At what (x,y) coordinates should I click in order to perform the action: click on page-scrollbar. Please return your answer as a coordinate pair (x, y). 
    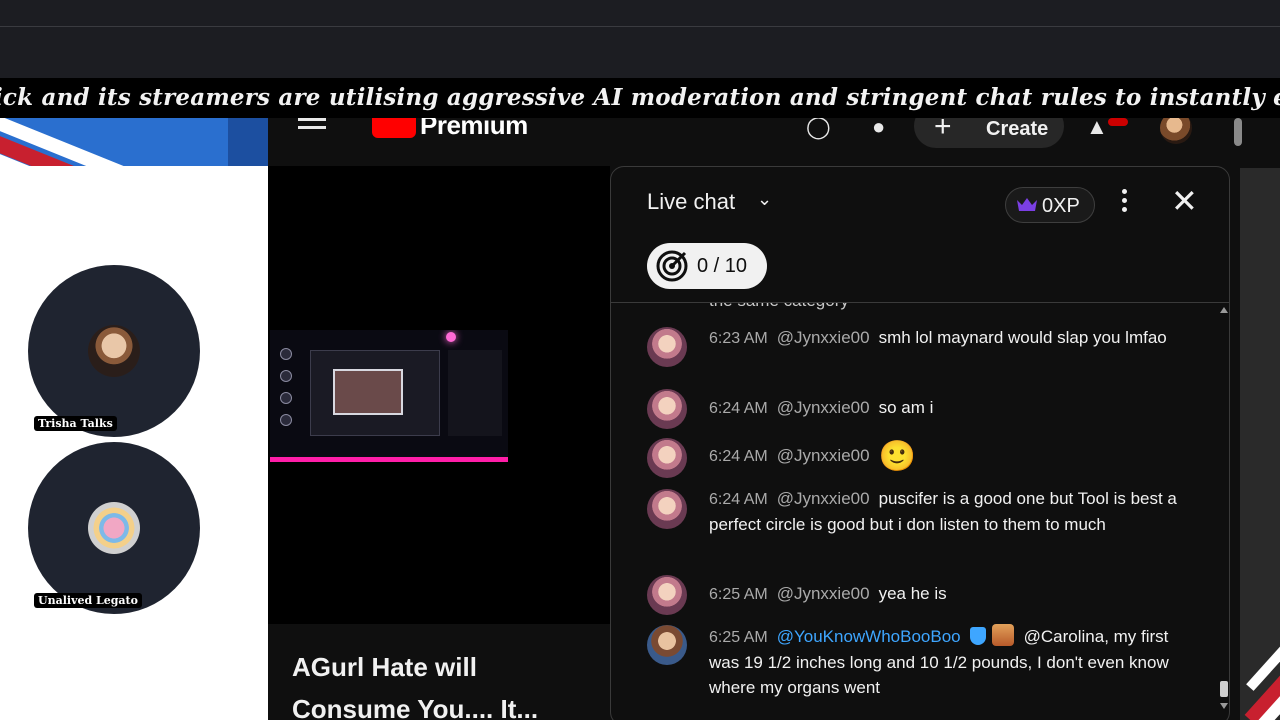
    Looking at the image, I should click on (1238, 132).